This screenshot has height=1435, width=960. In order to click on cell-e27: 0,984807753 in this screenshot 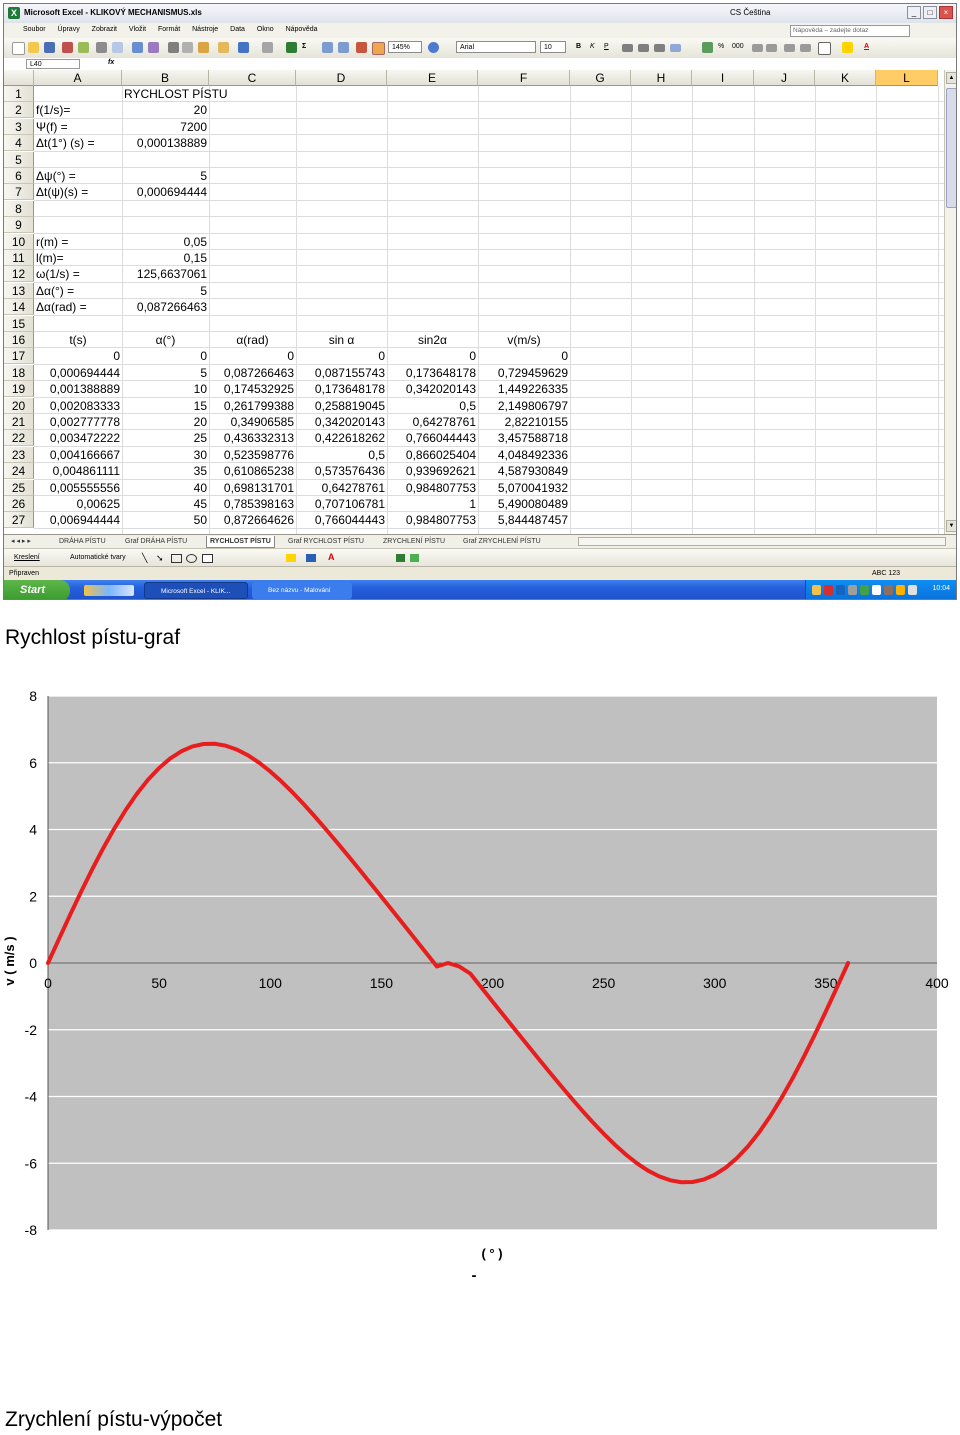, I will do `click(432, 520)`.